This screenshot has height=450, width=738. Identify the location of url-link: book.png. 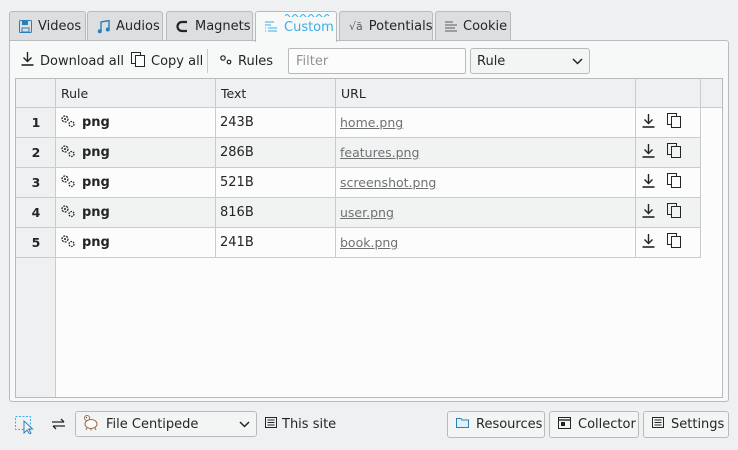
(369, 242).